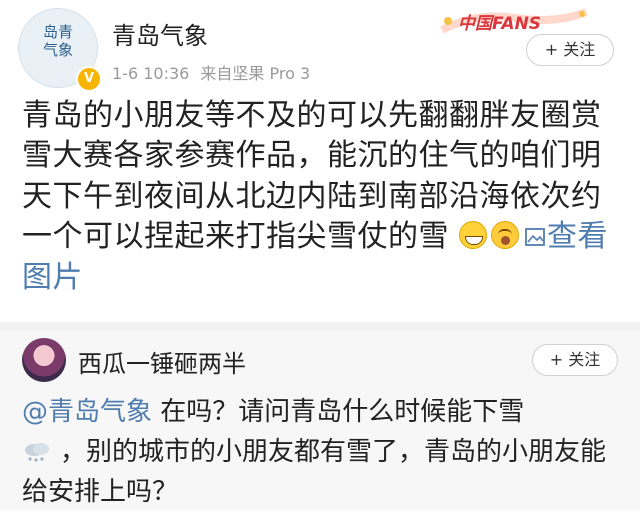 This screenshot has height=512, width=640. What do you see at coordinates (44, 360) in the screenshot?
I see `commenter-avatar` at bounding box center [44, 360].